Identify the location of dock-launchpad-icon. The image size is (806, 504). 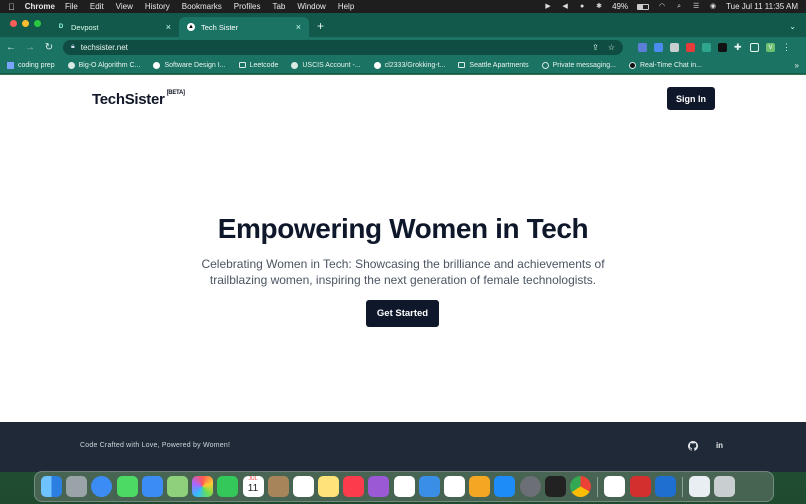
(77, 486).